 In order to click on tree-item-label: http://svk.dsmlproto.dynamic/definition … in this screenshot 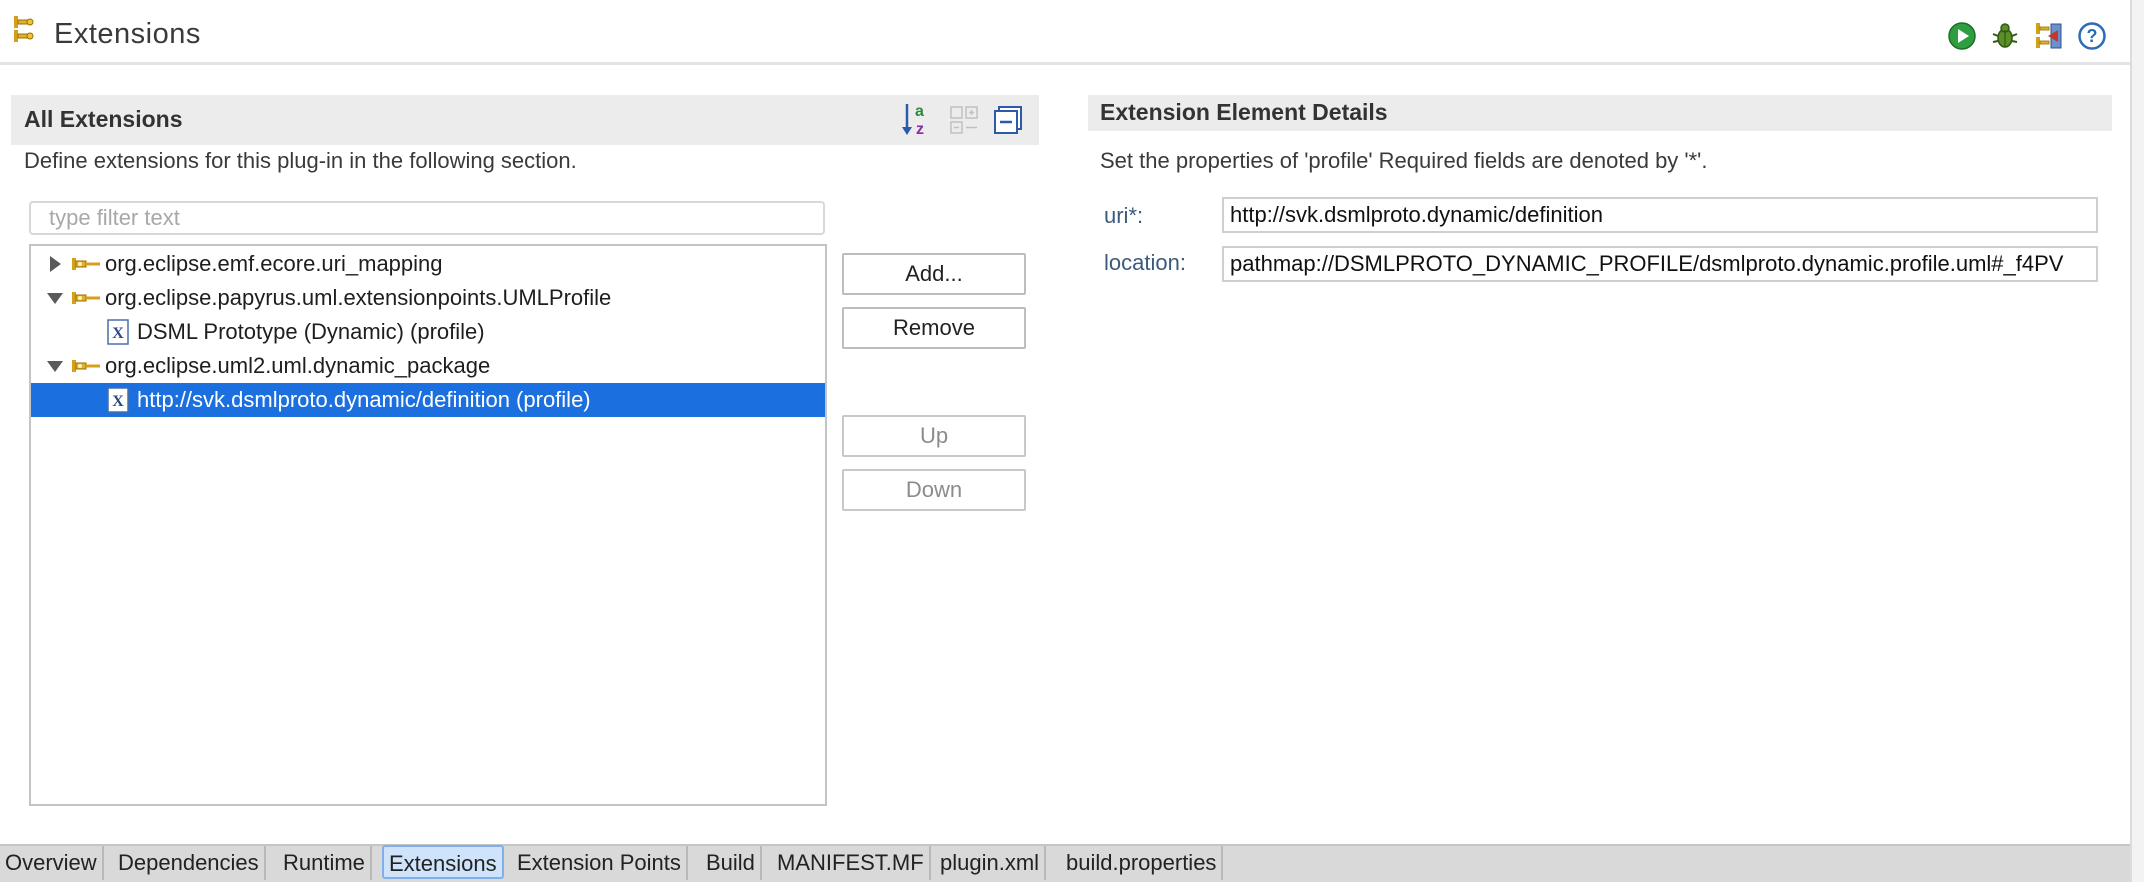, I will do `click(364, 399)`.